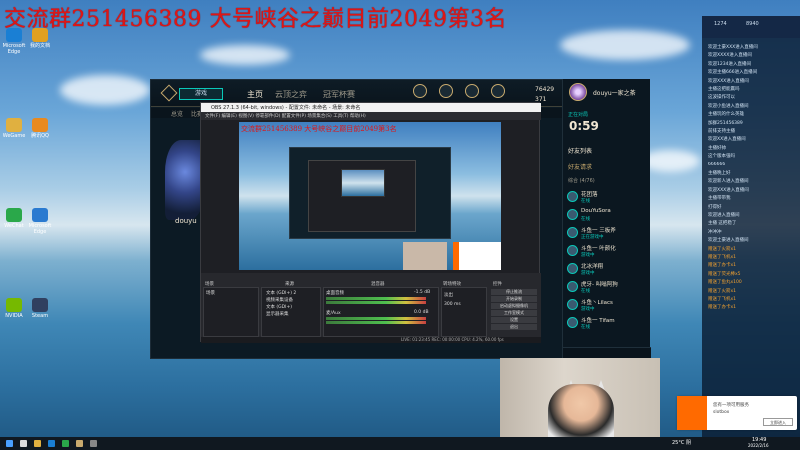 Image resolution: width=800 pixels, height=450 pixels. I want to click on friend-list-item: 花团落 在线, so click(608, 198).